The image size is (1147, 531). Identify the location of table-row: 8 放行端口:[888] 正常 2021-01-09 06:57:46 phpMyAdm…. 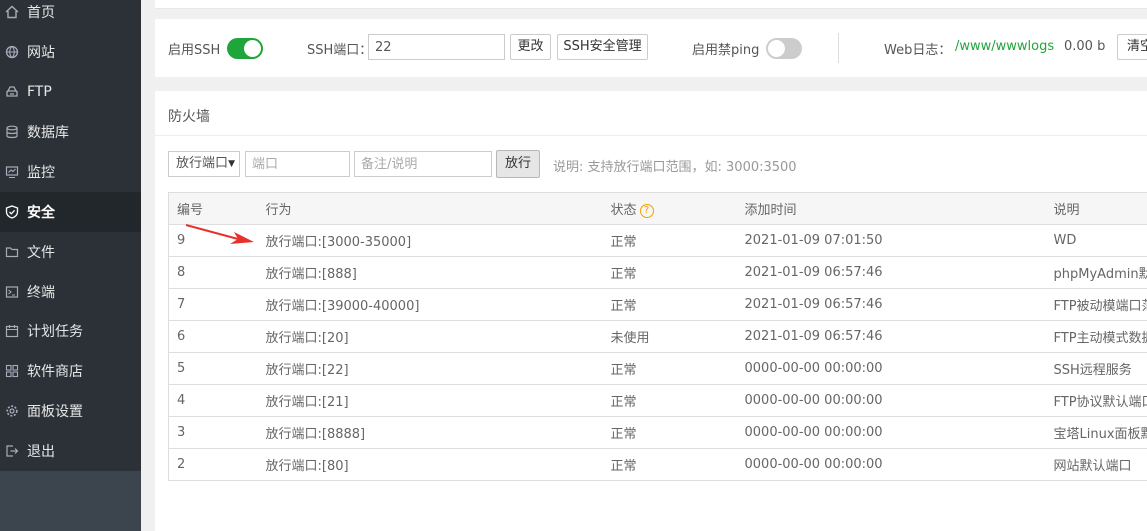
(657, 272).